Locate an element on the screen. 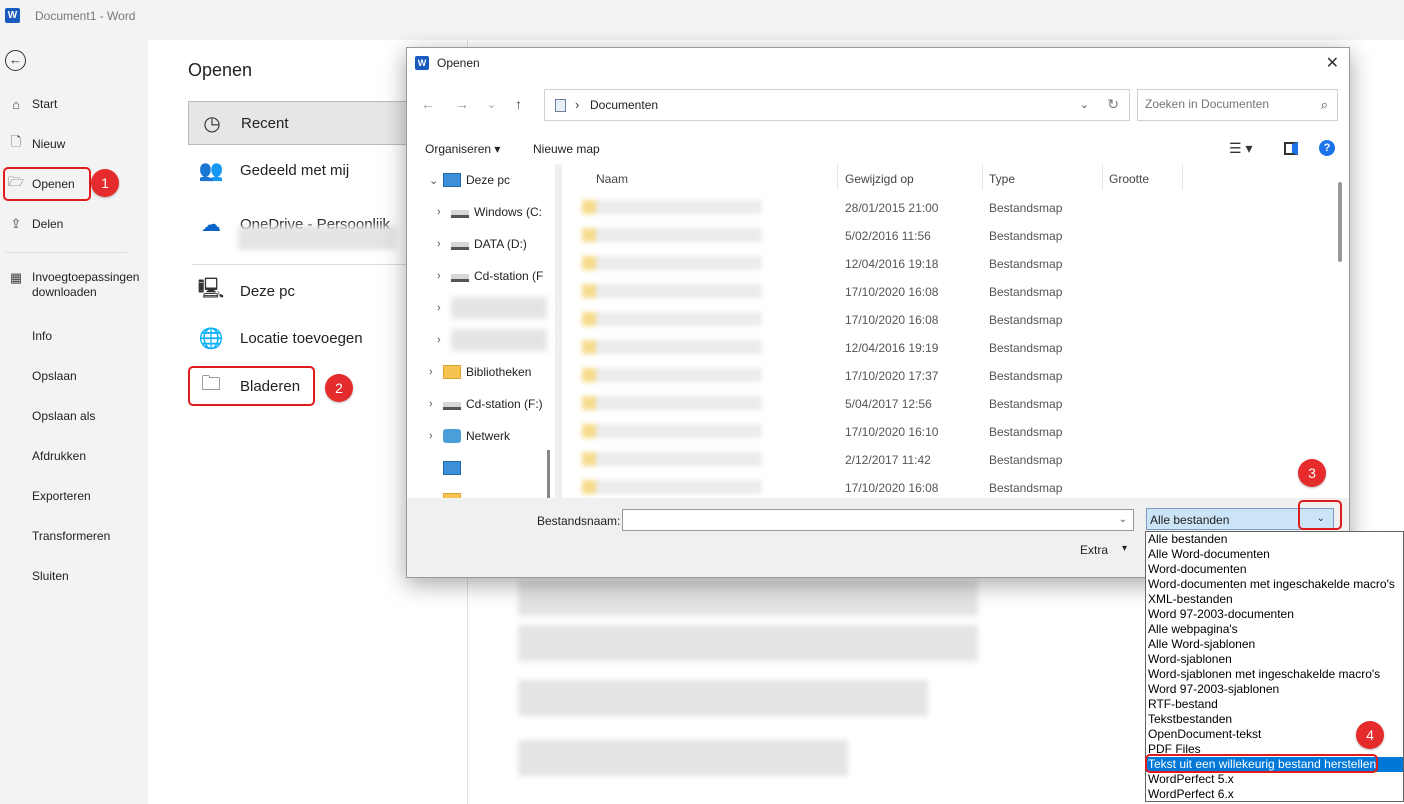 This screenshot has width=1404, height=804. nav-transformeren: Transformeren is located at coordinates (71, 536).